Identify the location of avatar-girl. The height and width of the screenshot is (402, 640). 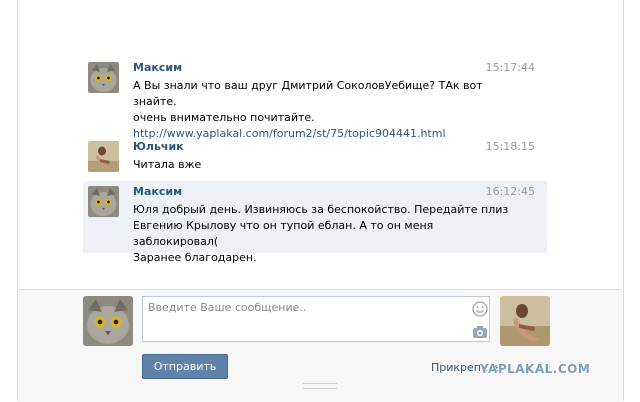
(103, 156).